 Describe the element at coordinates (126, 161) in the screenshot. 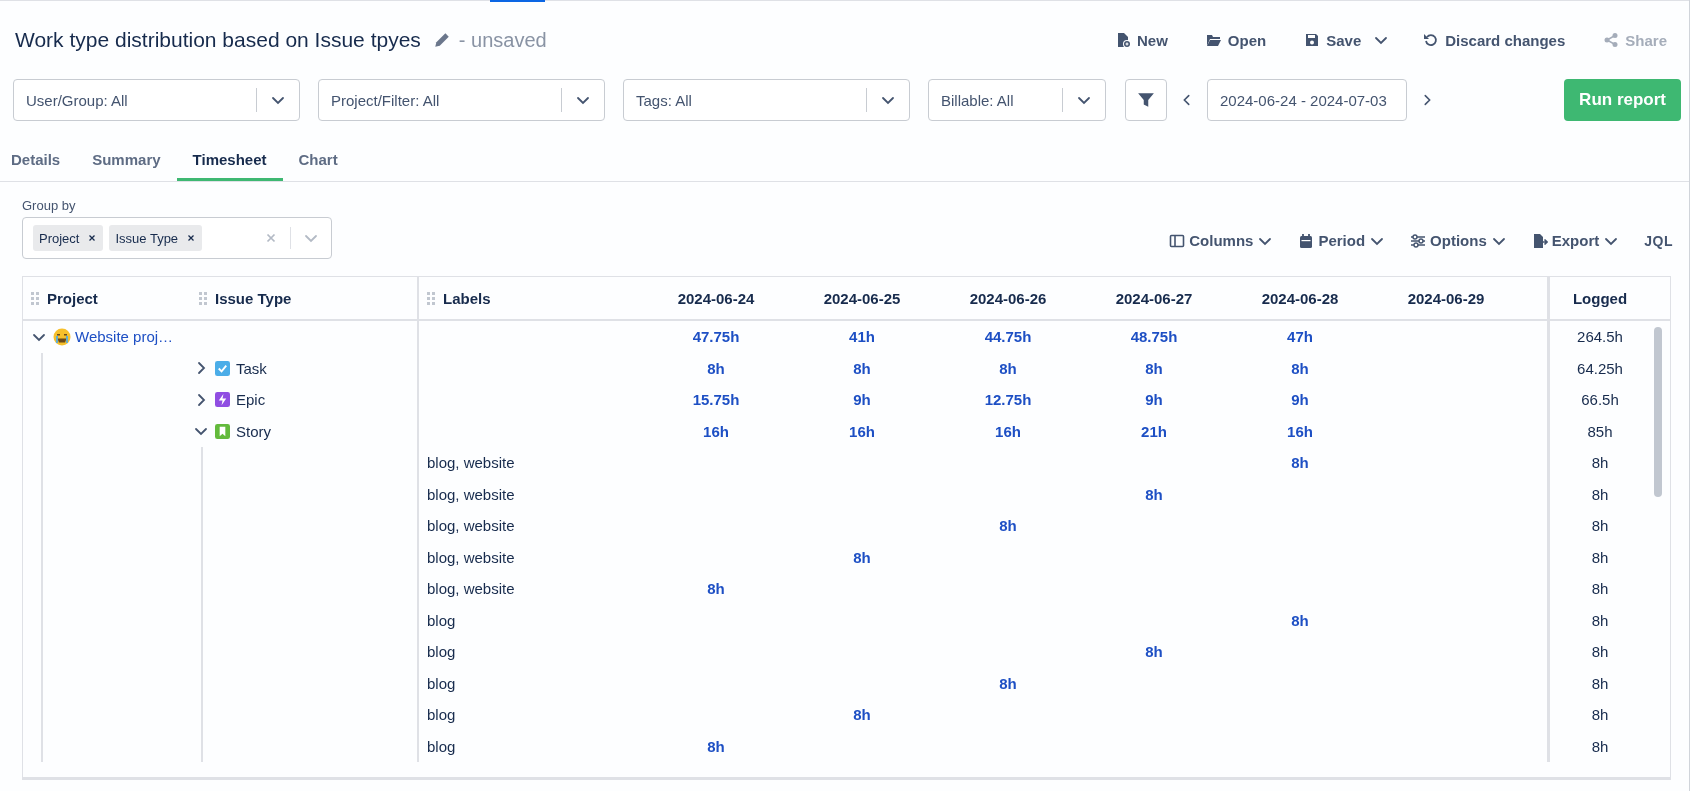

I see `tab: Summary` at that location.